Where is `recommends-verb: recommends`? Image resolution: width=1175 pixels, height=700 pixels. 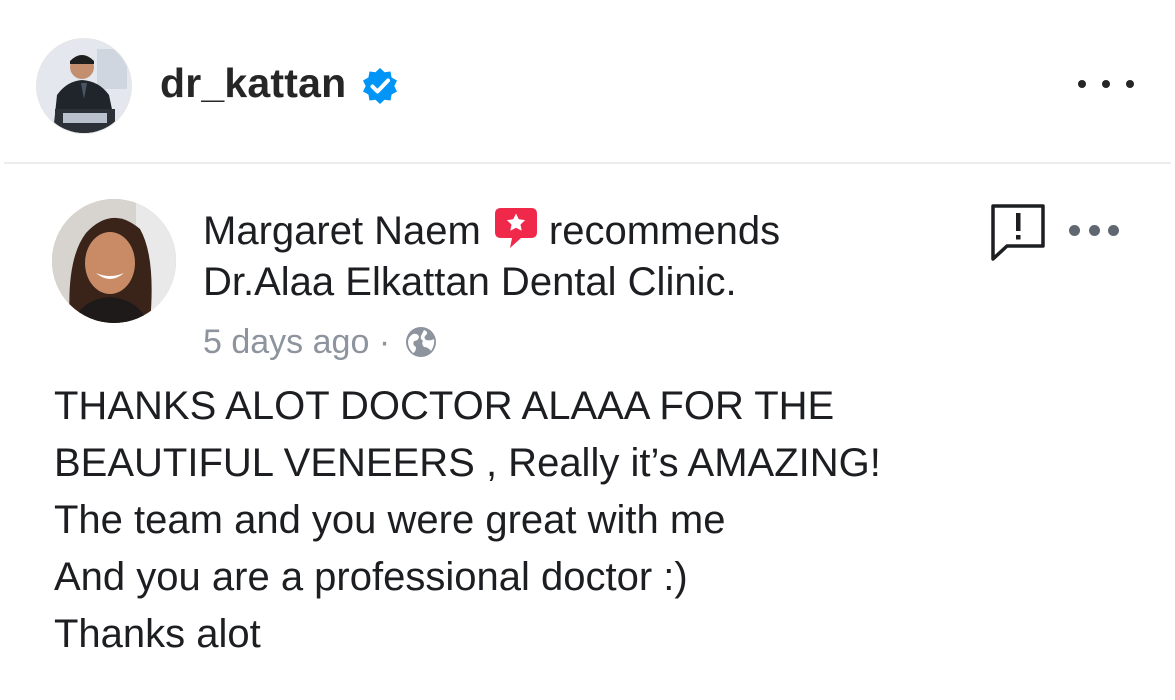 recommends-verb: recommends is located at coordinates (664, 231).